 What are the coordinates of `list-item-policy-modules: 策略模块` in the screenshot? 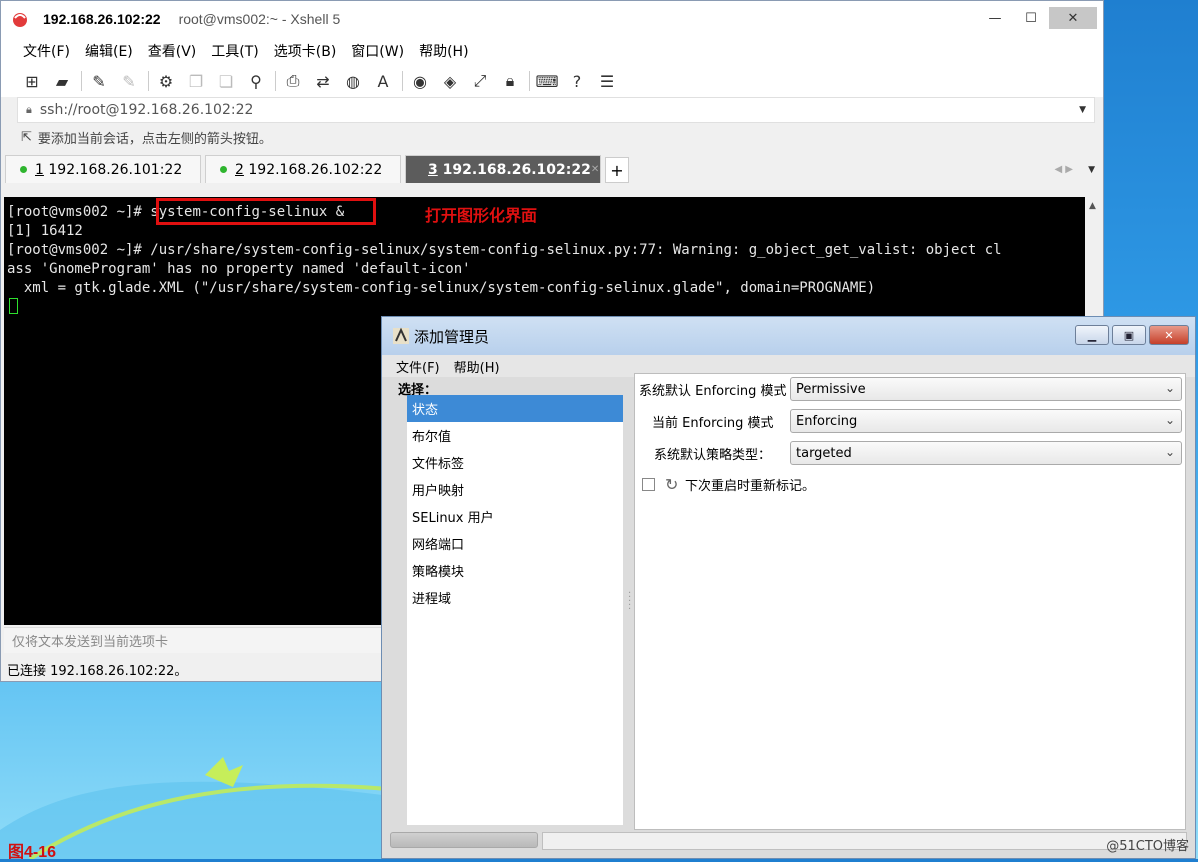 It's located at (515, 570).